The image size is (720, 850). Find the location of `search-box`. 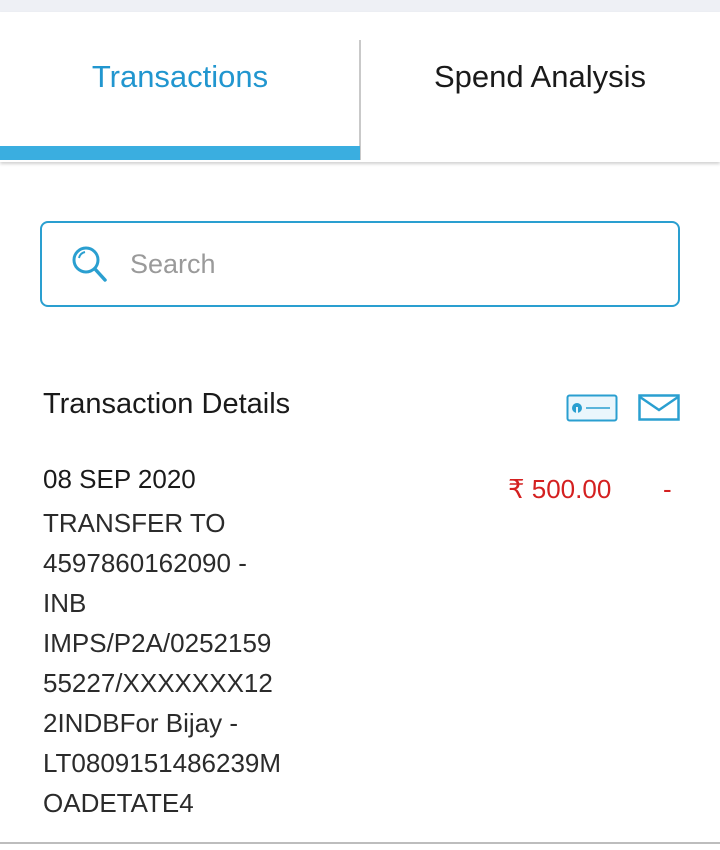

search-box is located at coordinates (360, 264).